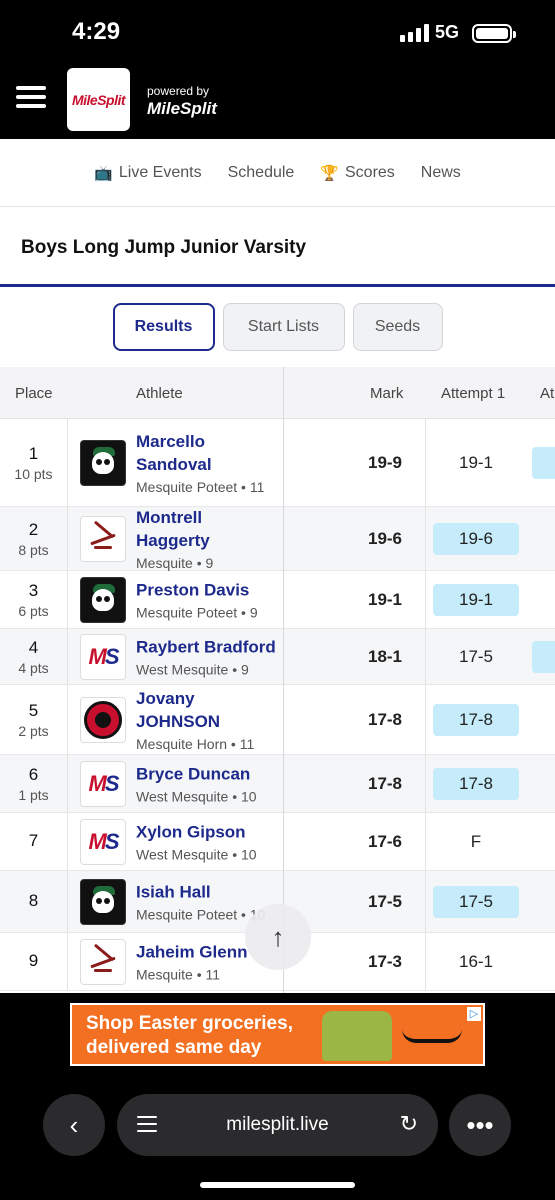 This screenshot has height=1200, width=555. I want to click on athlete-team: West Mesquite • 9, so click(192, 669).